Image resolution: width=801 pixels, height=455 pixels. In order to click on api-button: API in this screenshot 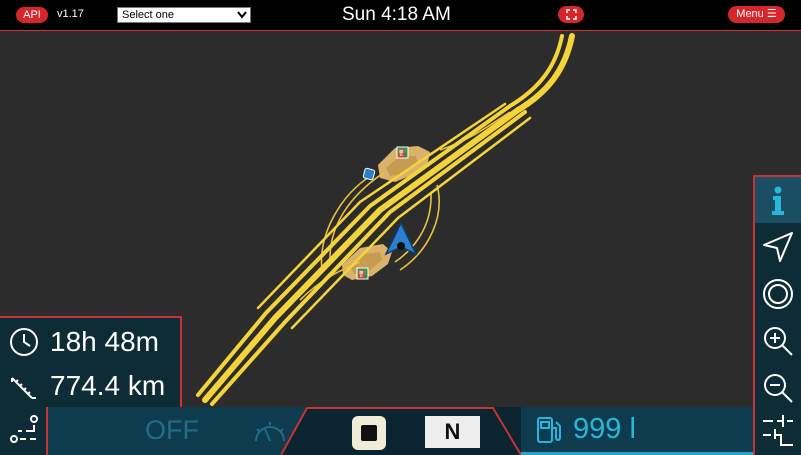, I will do `click(32, 15)`.